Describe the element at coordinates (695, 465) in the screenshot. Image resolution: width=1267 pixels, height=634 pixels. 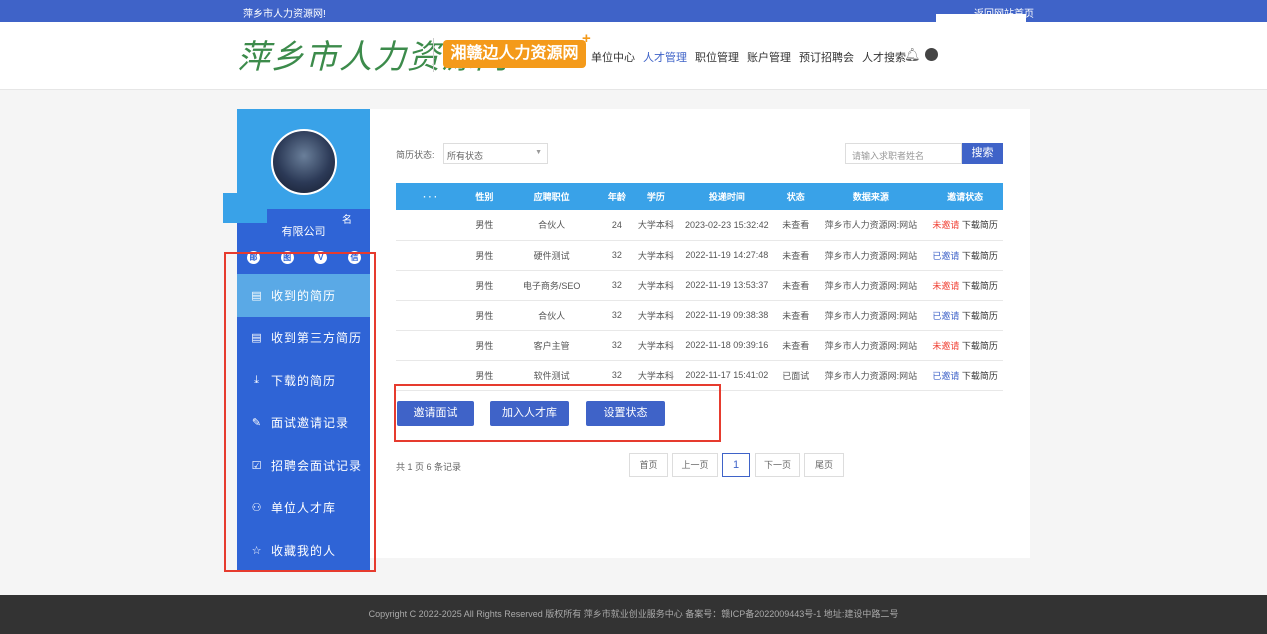
I see `prev-page-button: 上一页` at that location.